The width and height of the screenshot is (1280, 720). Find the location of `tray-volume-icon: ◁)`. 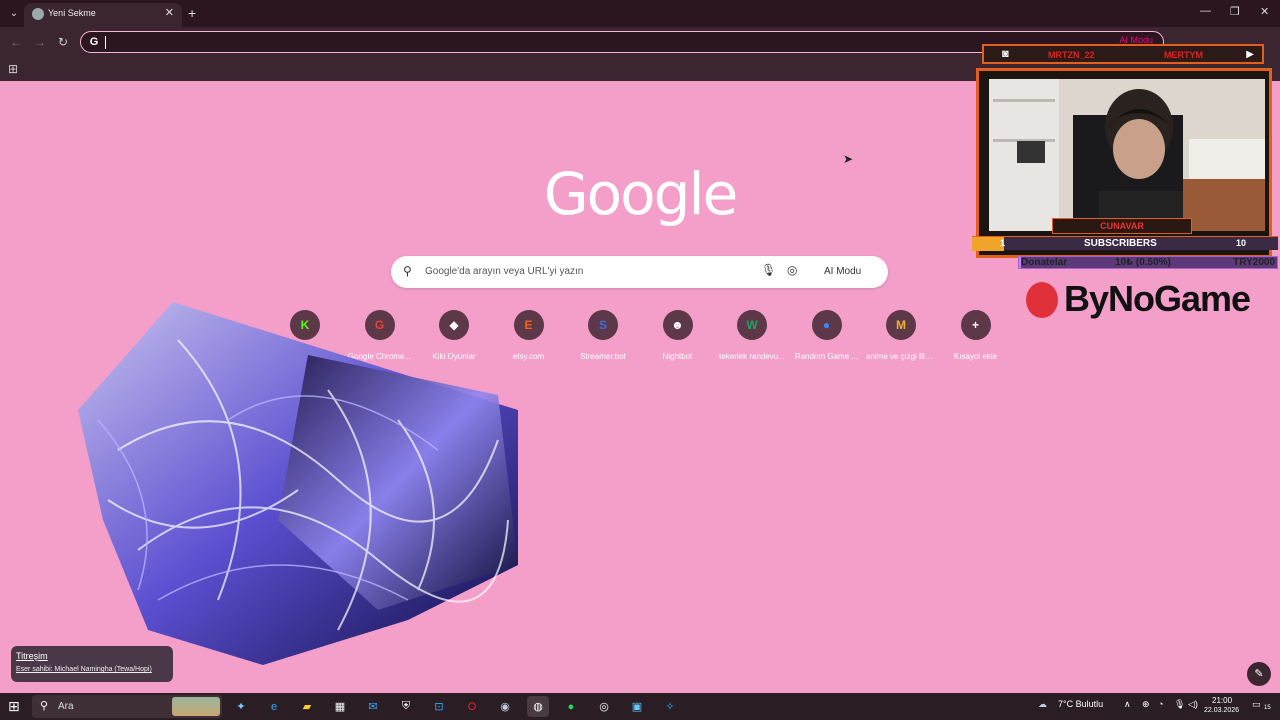

tray-volume-icon: ◁) is located at coordinates (1193, 704).